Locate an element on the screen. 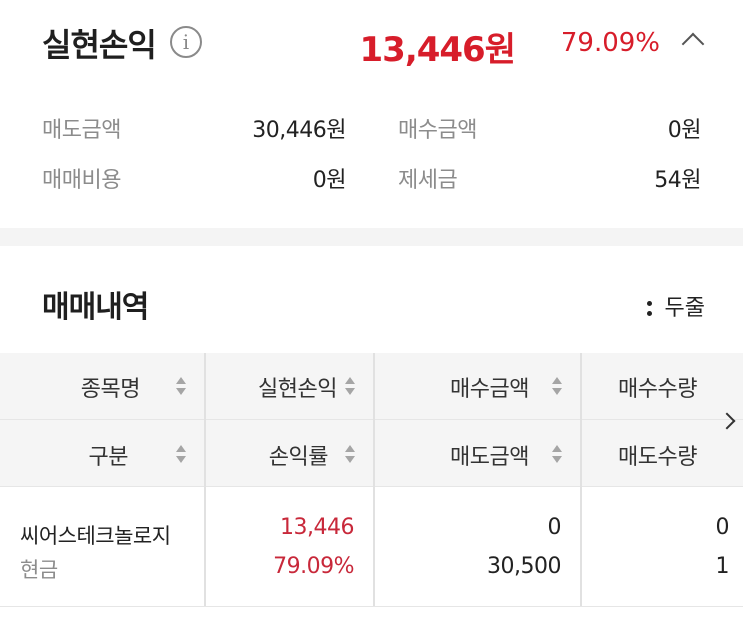 The height and width of the screenshot is (642, 743). row-realized-pnl: 13,446 is located at coordinates (317, 527).